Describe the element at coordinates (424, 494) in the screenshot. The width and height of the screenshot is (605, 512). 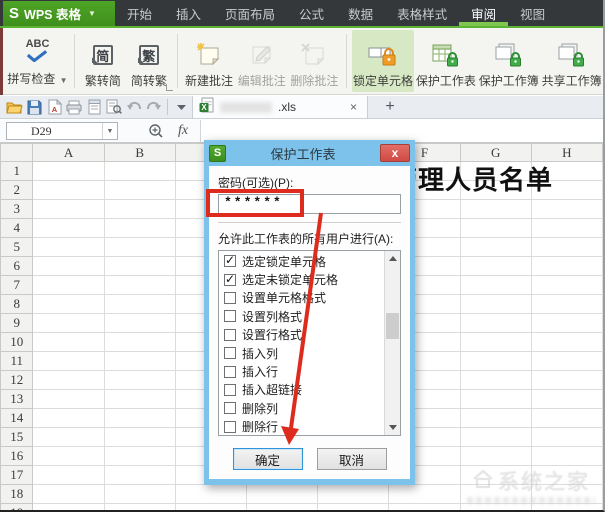
I see `cell-F18` at that location.